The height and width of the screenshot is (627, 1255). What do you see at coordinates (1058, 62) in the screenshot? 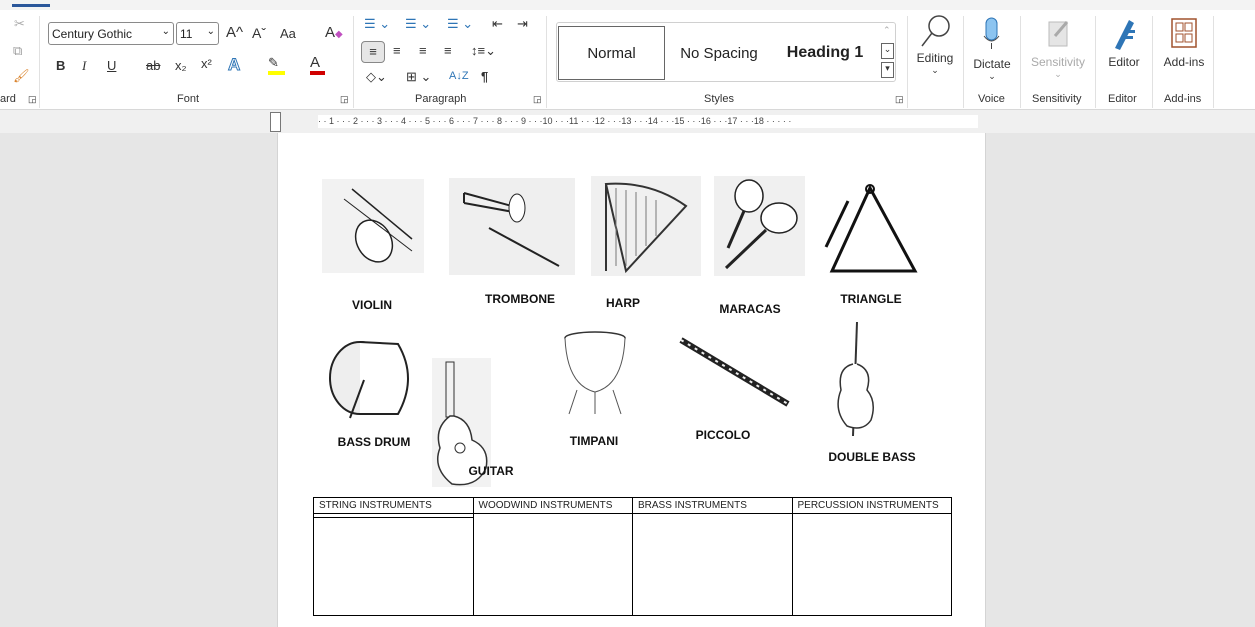
I see `sensitivity-label: Sensitivity` at bounding box center [1058, 62].